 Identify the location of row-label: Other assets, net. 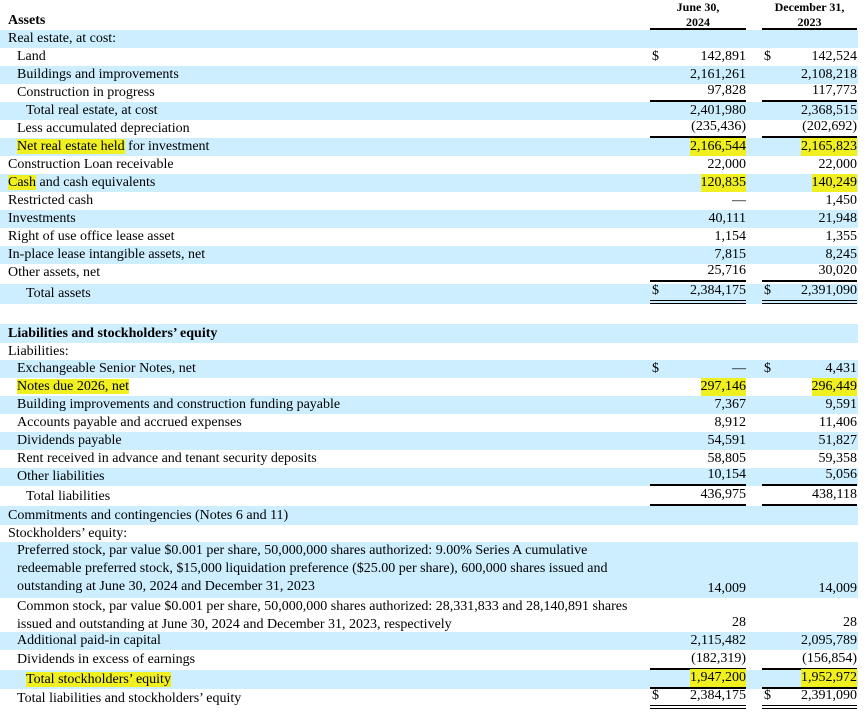
(320, 273).